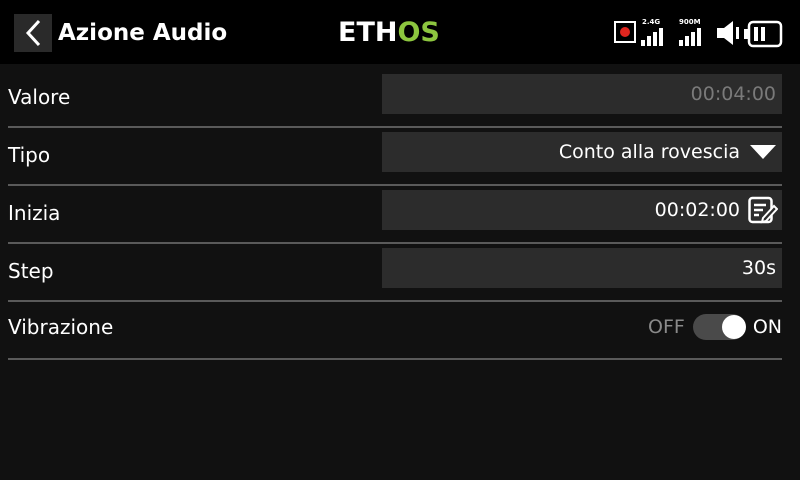 This screenshot has height=480, width=800. I want to click on chevron-left-icon, so click(33, 33).